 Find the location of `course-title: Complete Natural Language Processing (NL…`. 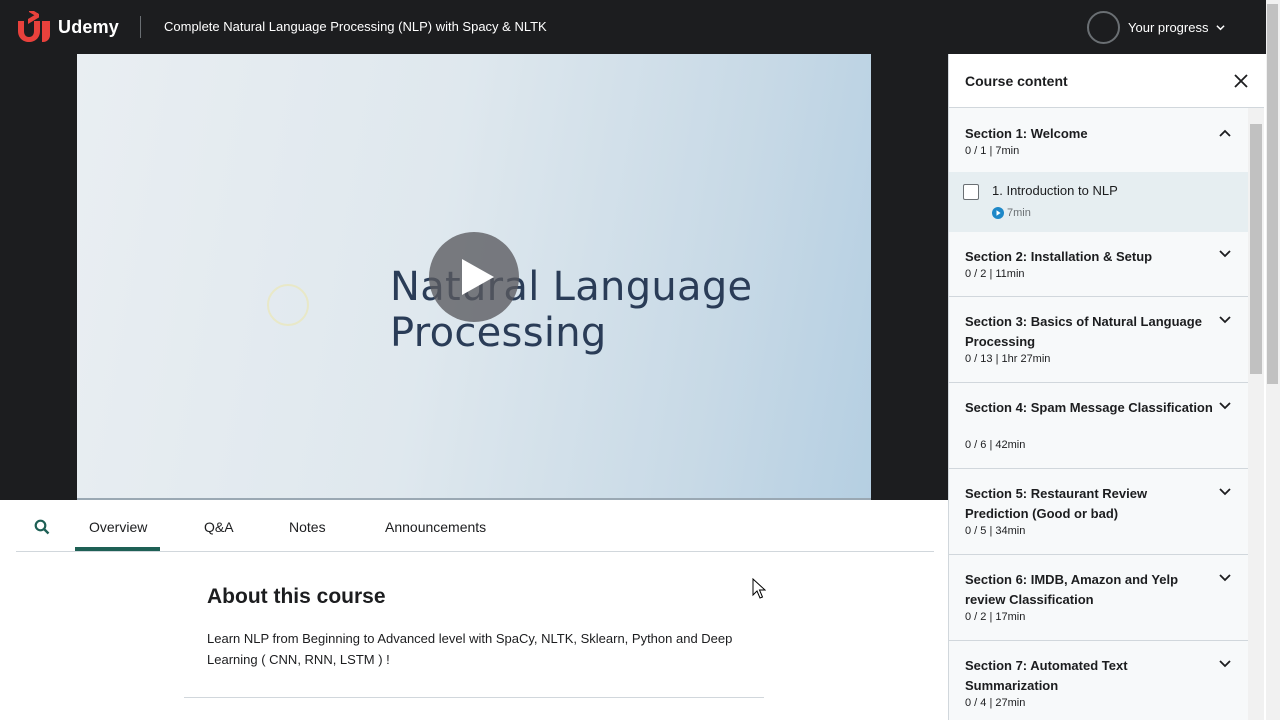

course-title: Complete Natural Language Processing (NL… is located at coordinates (355, 26).